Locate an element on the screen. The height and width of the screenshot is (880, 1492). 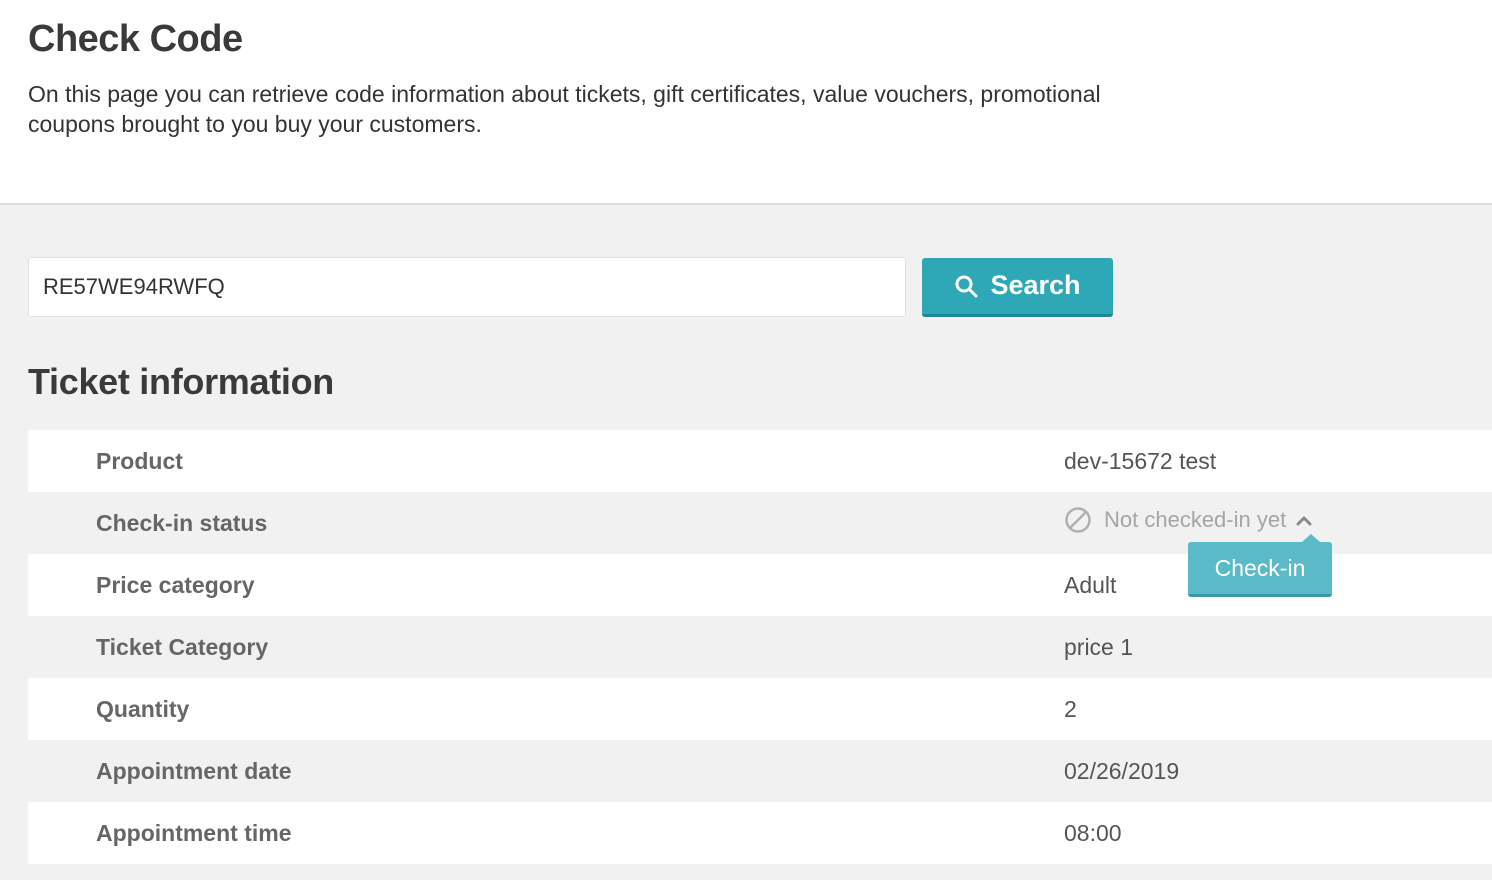
row-label: Price category is located at coordinates (175, 584).